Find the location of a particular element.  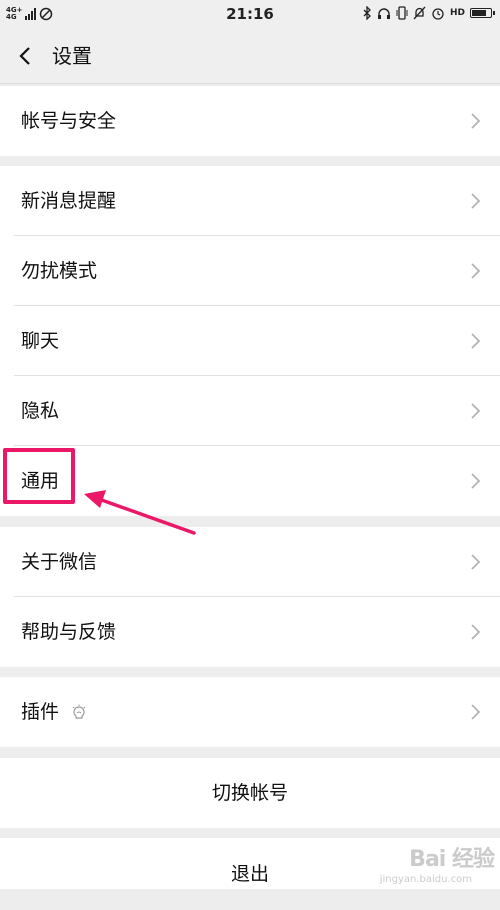

vibrate-icon is located at coordinates (402, 13).